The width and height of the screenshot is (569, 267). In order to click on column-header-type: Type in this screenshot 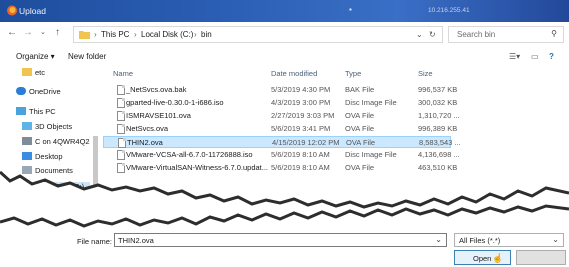, I will do `click(353, 73)`.